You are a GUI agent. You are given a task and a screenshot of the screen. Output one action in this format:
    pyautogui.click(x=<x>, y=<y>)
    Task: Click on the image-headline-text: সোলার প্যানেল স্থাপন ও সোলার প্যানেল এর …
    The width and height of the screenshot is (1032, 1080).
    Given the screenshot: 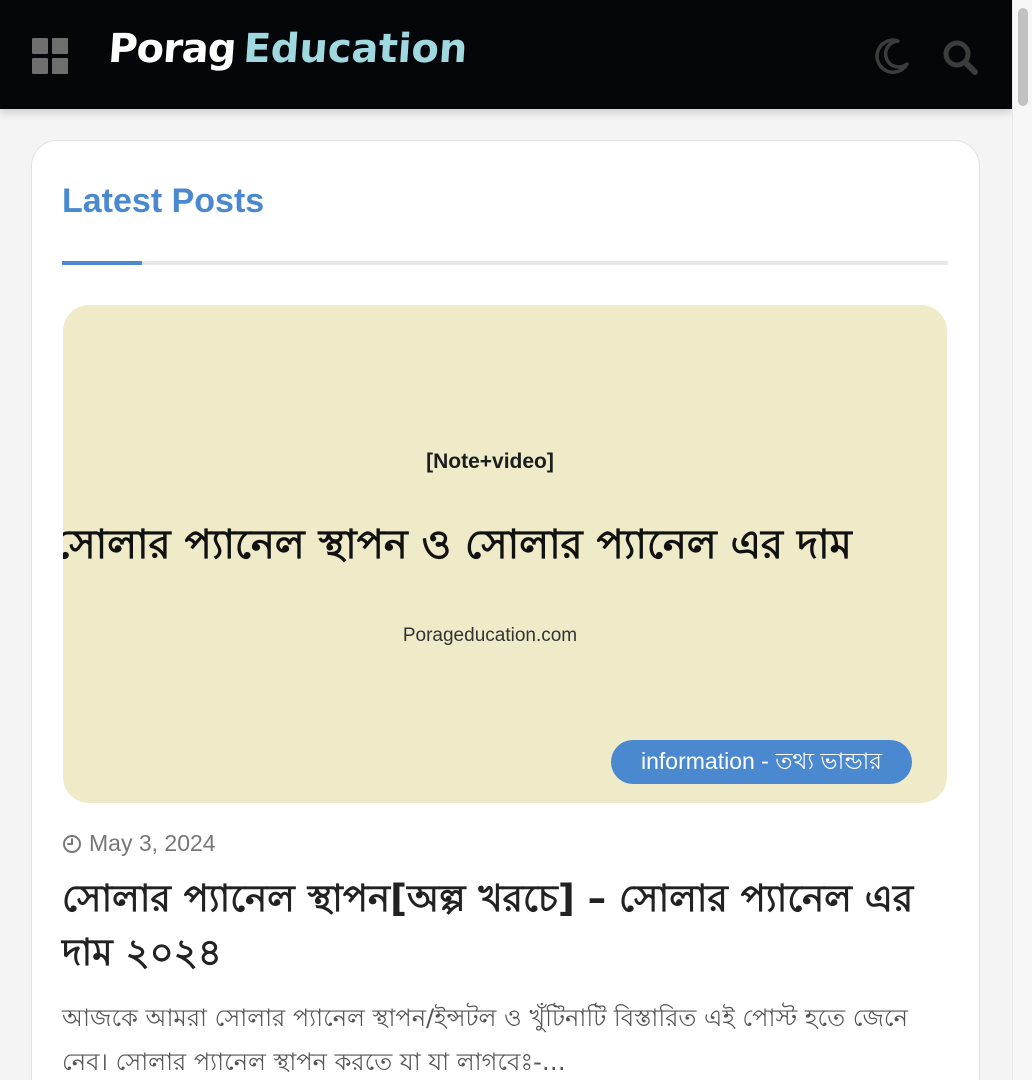 What is the action you would take?
    pyautogui.click(x=457, y=545)
    